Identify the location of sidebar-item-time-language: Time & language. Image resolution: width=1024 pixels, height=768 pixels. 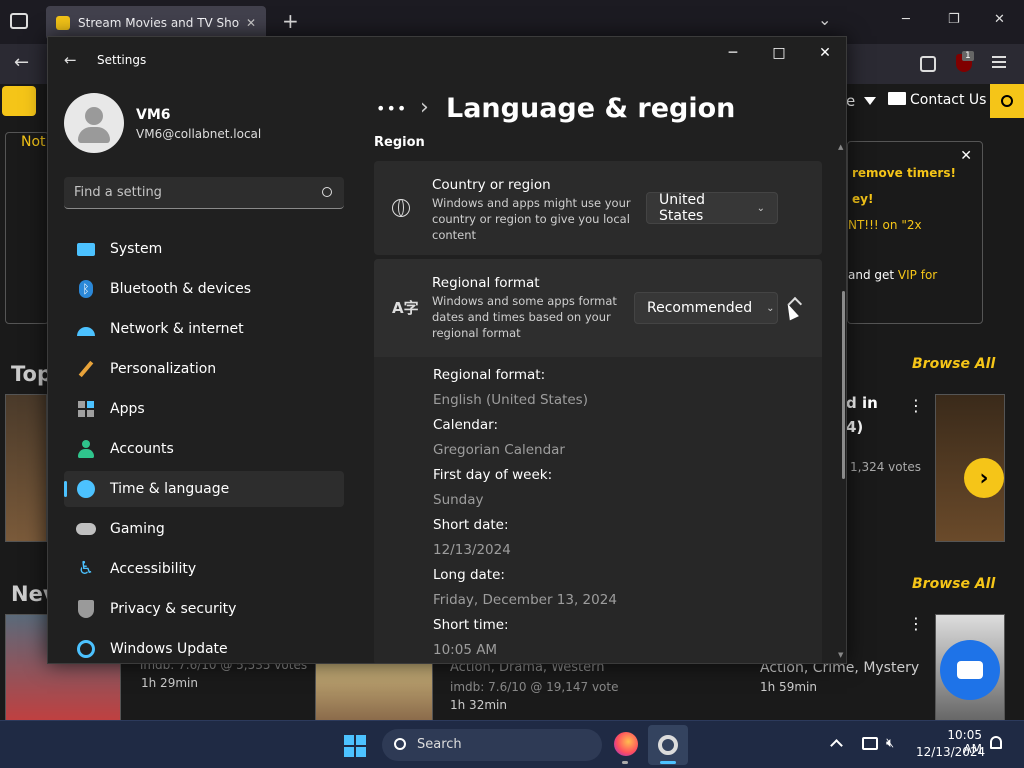
(204, 489).